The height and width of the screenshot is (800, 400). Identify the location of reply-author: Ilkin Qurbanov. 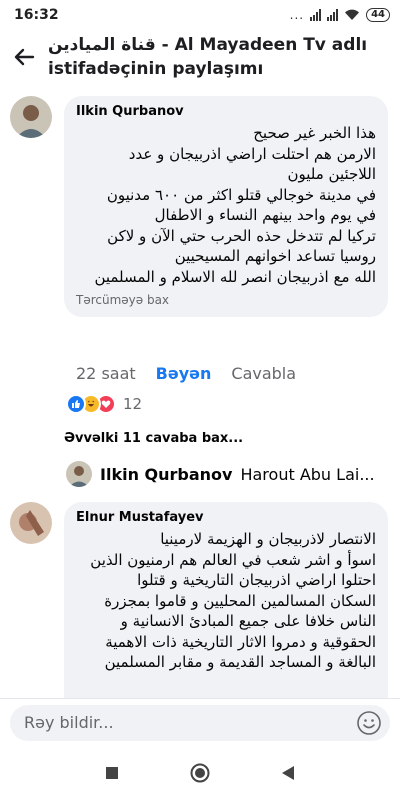
(166, 474).